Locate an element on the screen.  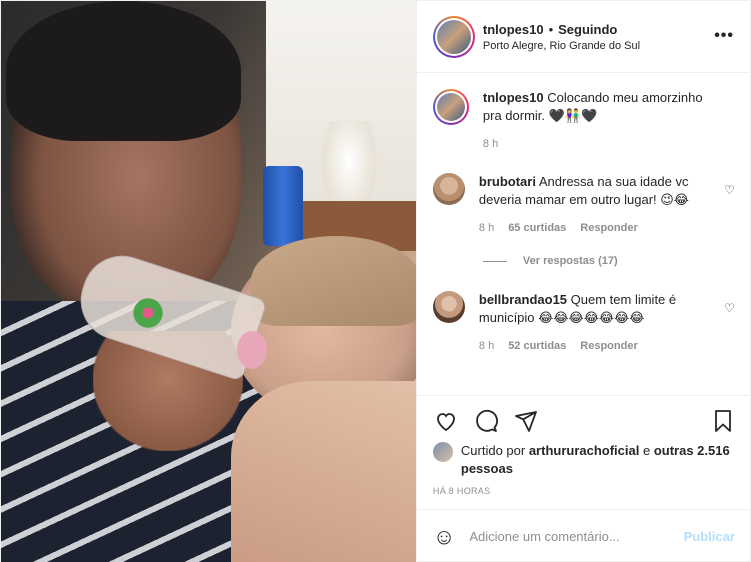
location-link: Porto Alegre, Rio Grande do Sul is located at coordinates (561, 46).